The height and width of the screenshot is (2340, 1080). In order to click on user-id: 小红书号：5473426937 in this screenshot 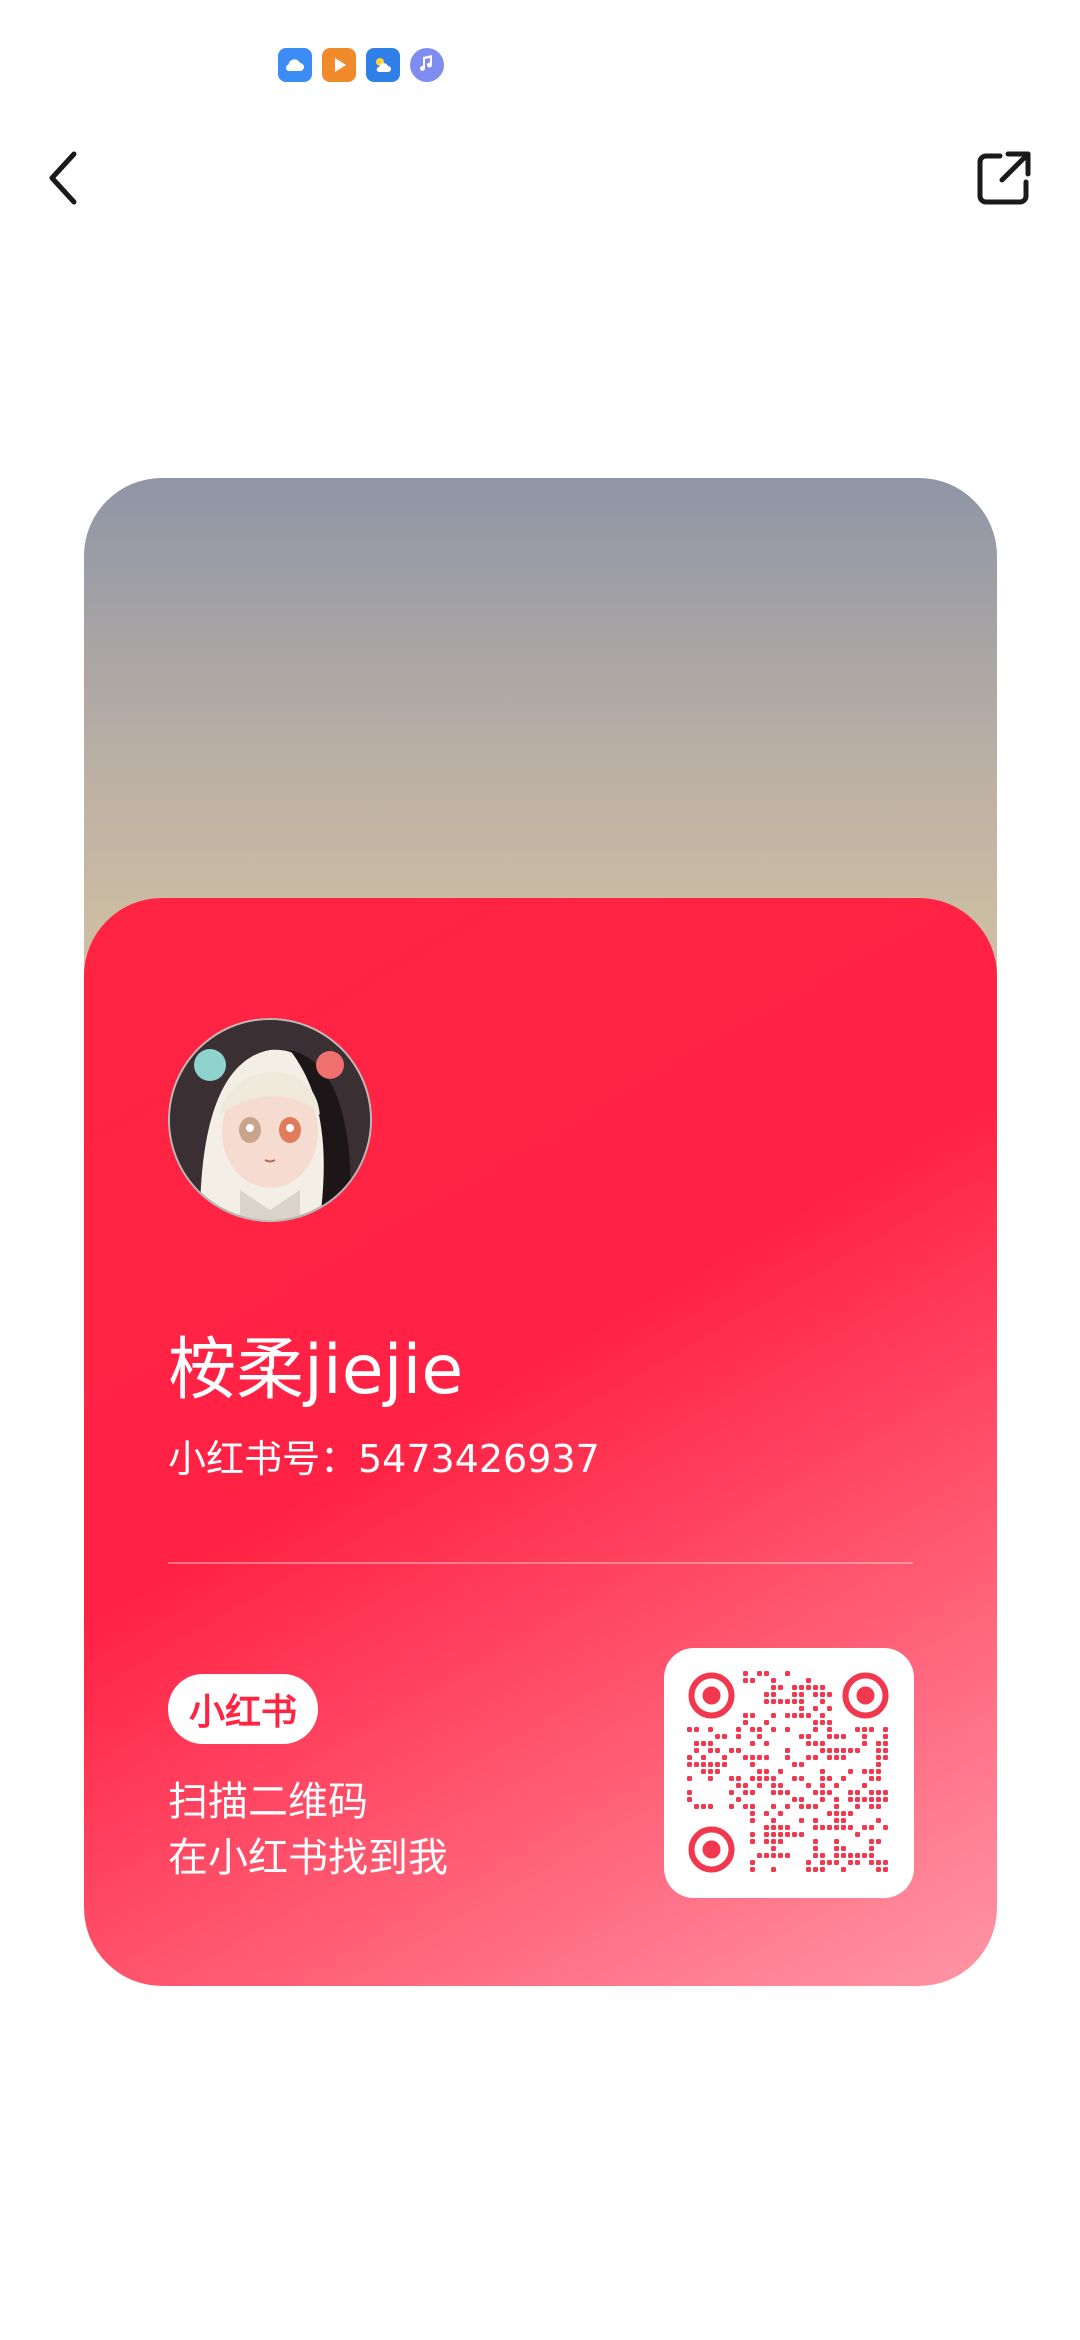, I will do `click(384, 1455)`.